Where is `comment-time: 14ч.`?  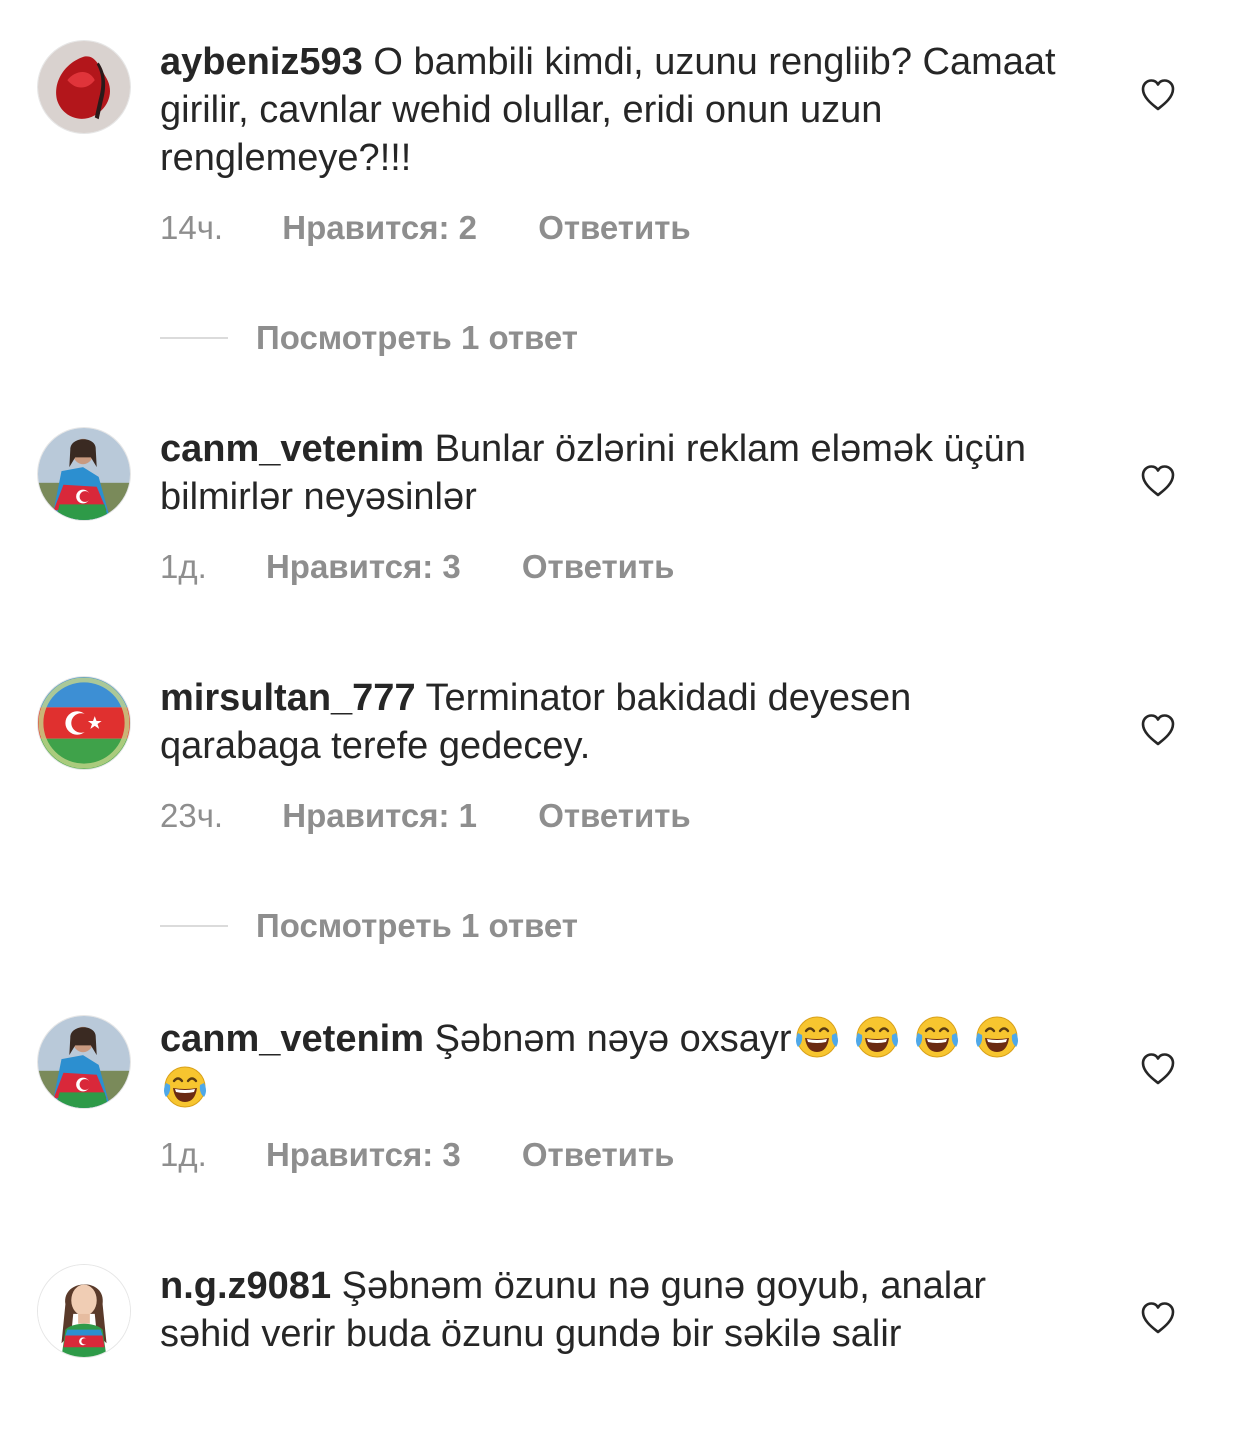 comment-time: 14ч. is located at coordinates (191, 228).